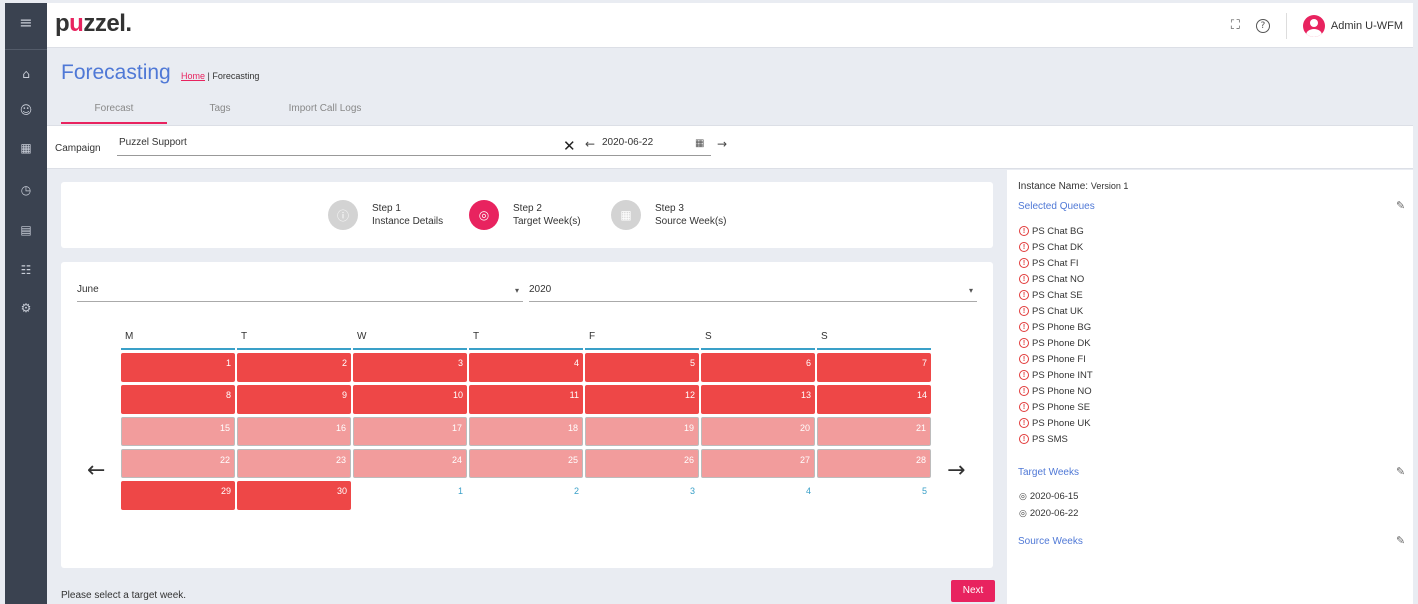  What do you see at coordinates (294, 431) in the screenshot?
I see `calendar-day: 16` at bounding box center [294, 431].